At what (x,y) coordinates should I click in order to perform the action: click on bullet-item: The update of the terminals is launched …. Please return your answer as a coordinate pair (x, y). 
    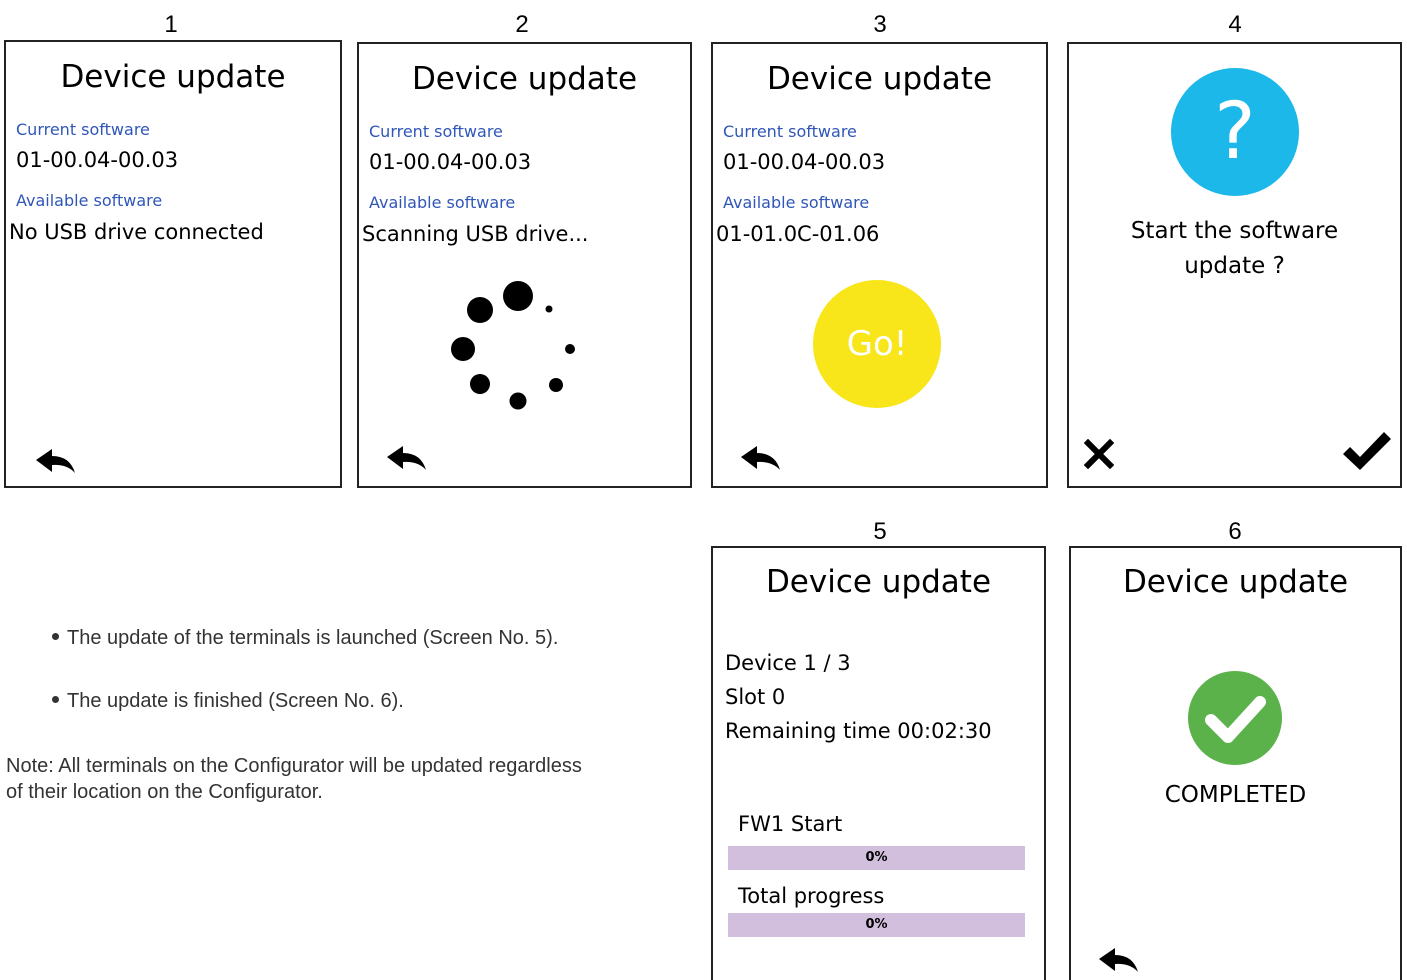
    Looking at the image, I should click on (305, 638).